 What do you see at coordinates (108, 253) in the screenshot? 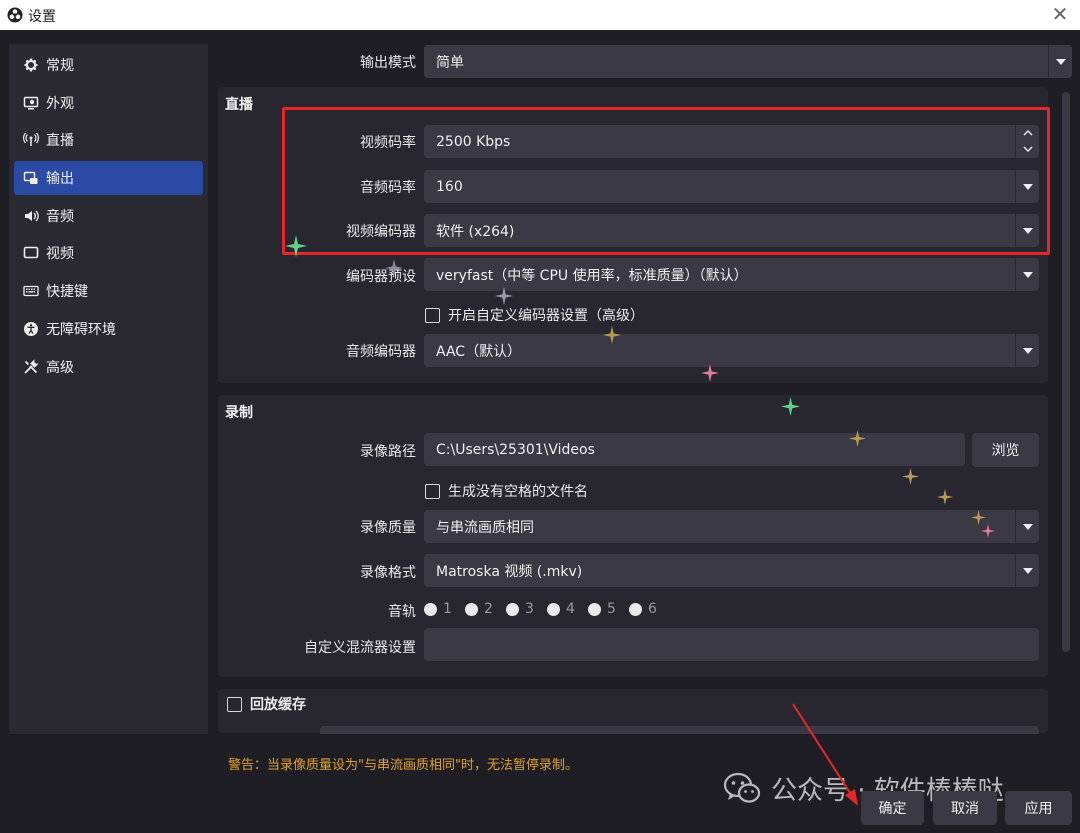
I see `sidebar-item-video: 视频` at bounding box center [108, 253].